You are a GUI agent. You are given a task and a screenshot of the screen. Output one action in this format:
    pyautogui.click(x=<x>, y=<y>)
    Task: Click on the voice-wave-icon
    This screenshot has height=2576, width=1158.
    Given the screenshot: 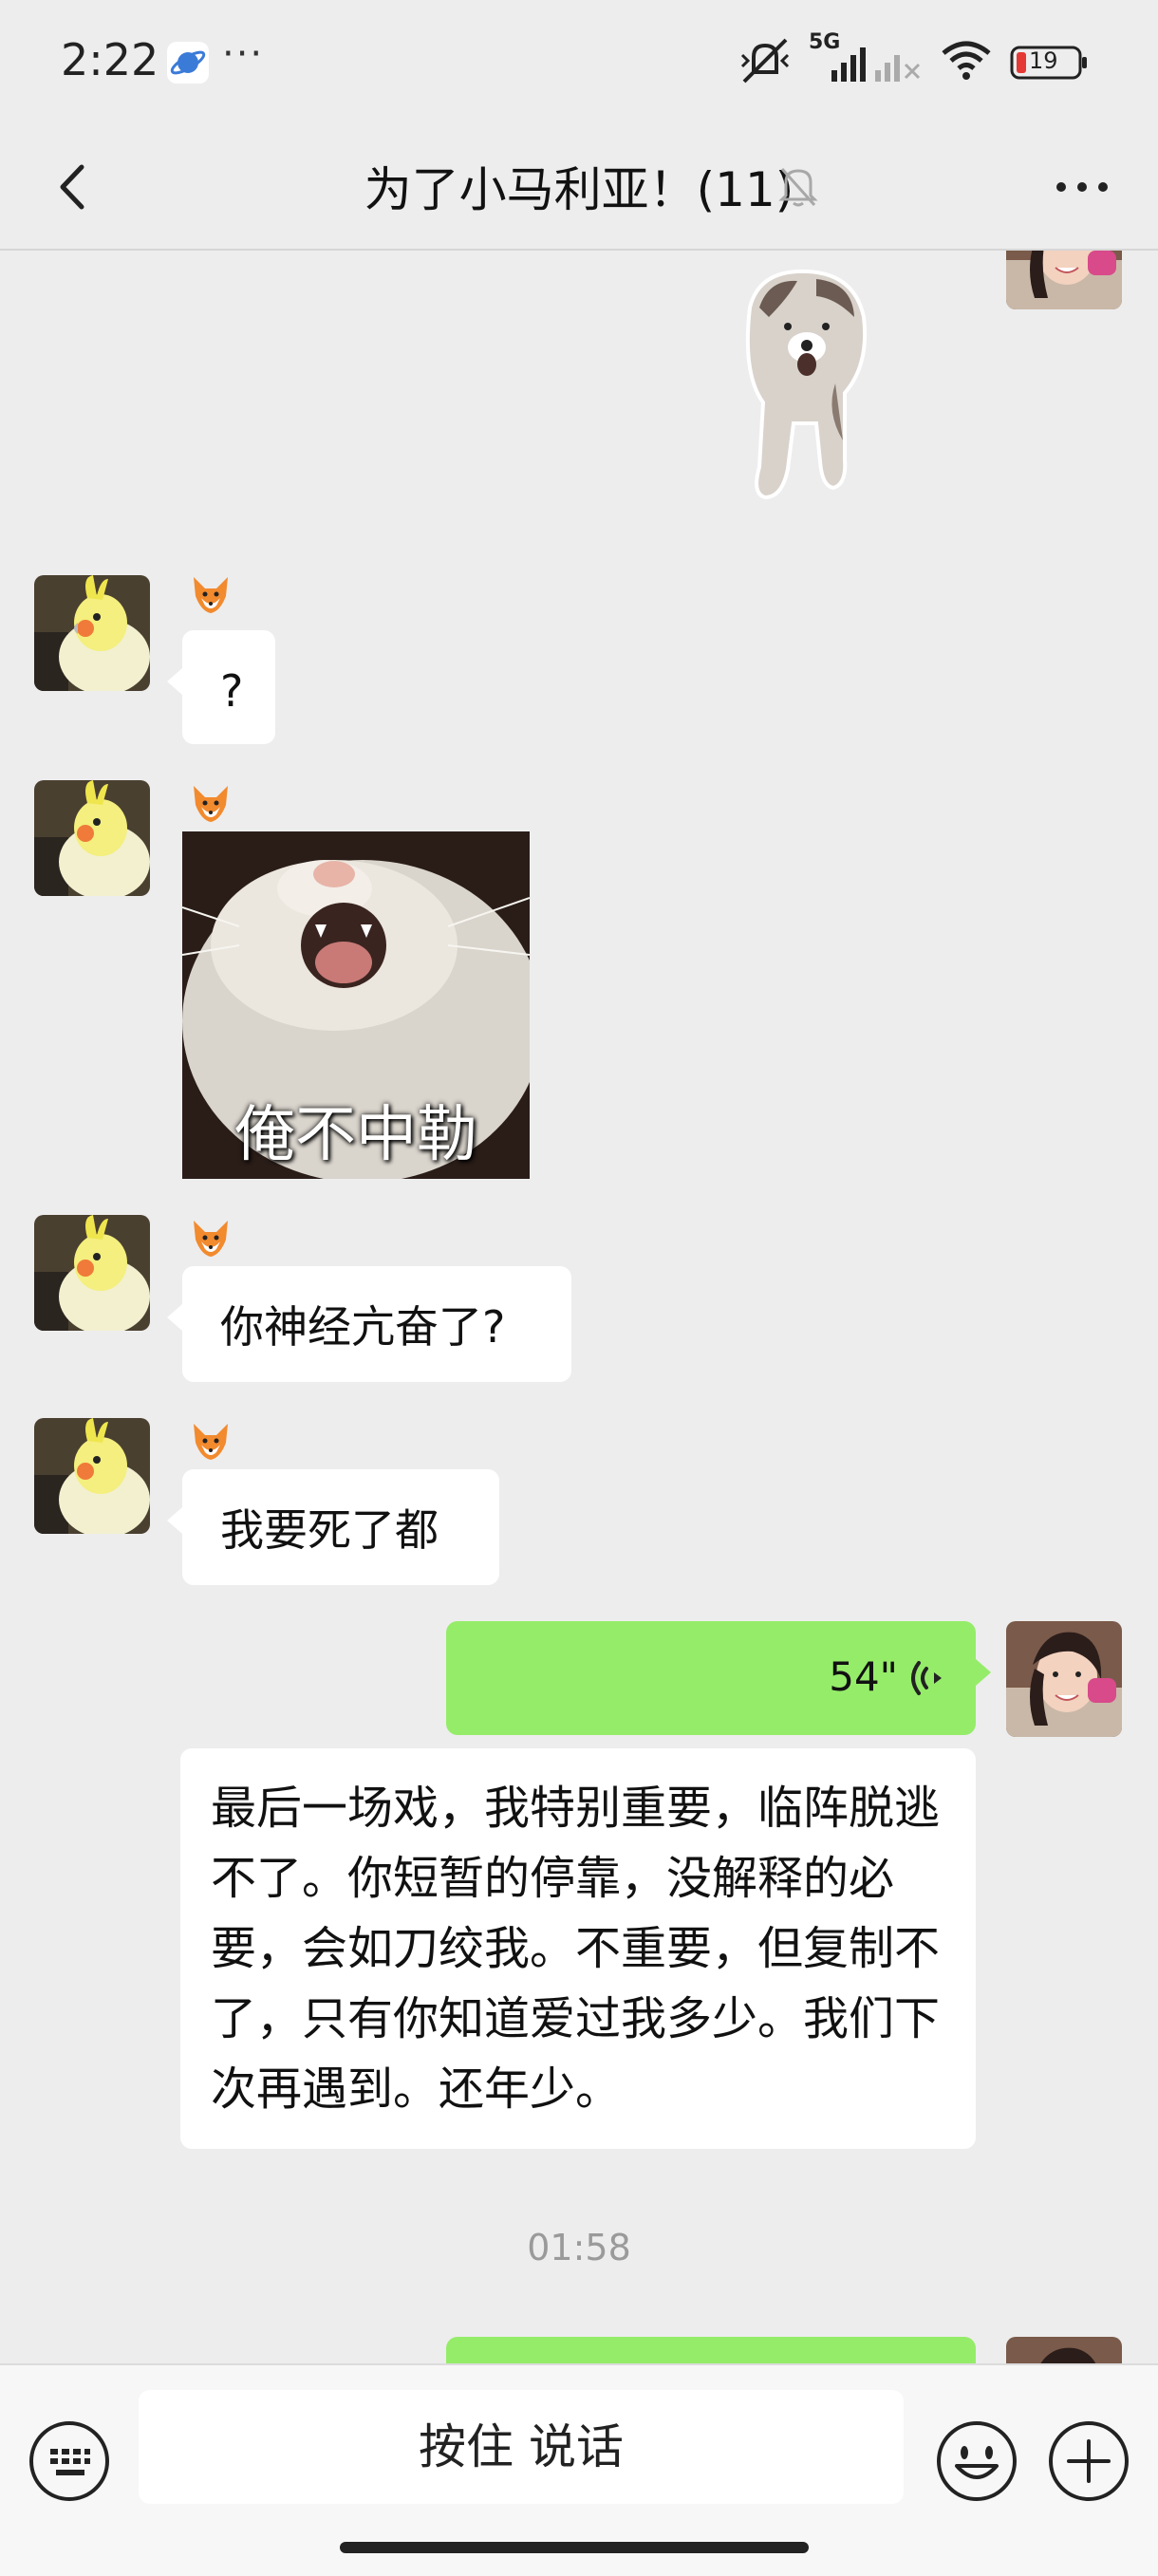 What is the action you would take?
    pyautogui.click(x=930, y=1678)
    